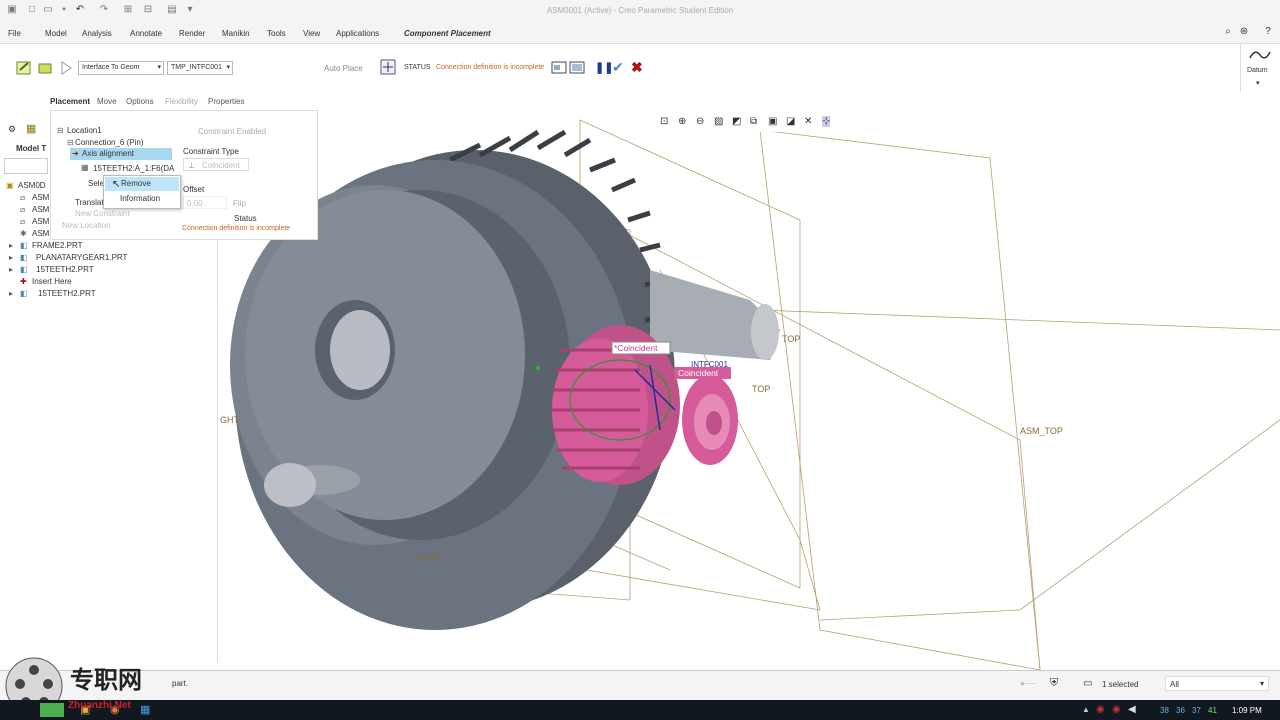 Image resolution: width=1280 pixels, height=720 pixels. What do you see at coordinates (826, 121) in the screenshot?
I see `annotation-display-icon: ⊹` at bounding box center [826, 121].